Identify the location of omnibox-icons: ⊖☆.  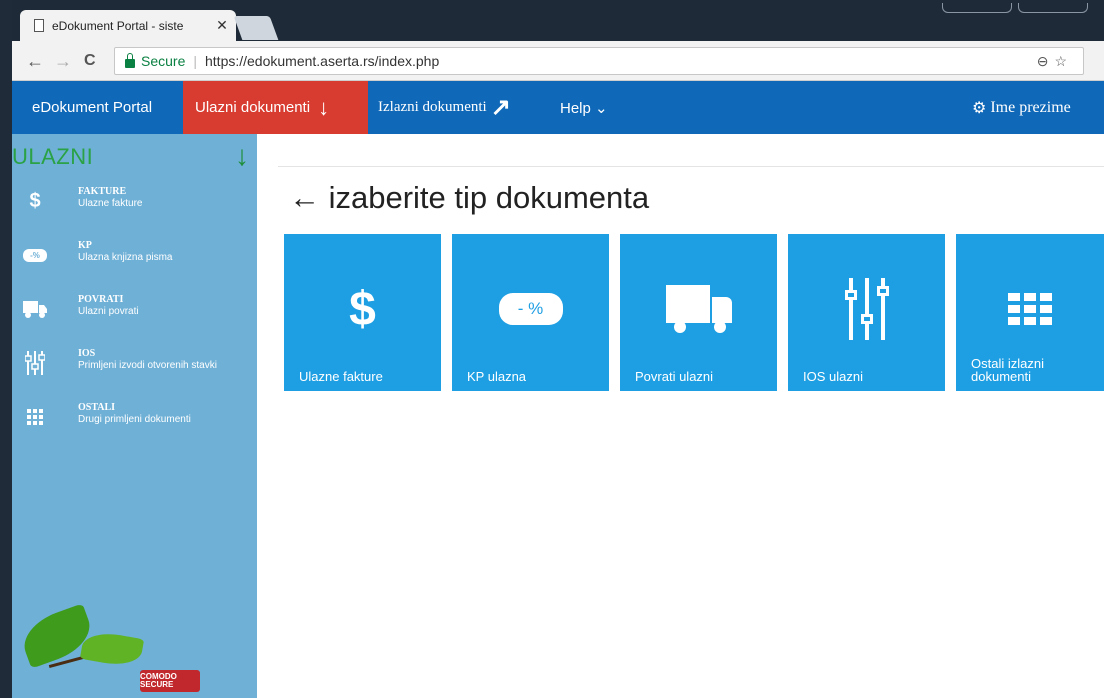
(1060, 61).